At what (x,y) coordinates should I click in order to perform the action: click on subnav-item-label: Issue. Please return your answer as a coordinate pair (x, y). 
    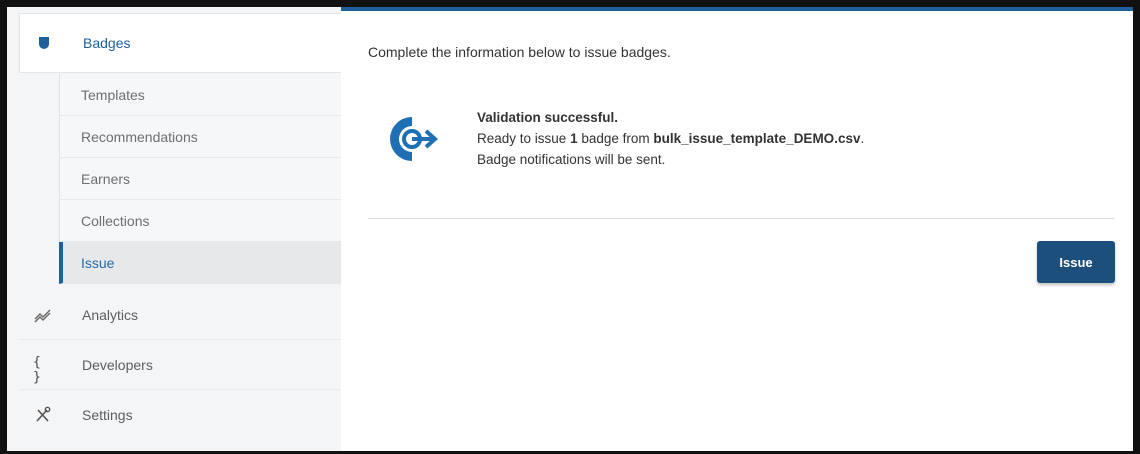
    Looking at the image, I should click on (98, 263).